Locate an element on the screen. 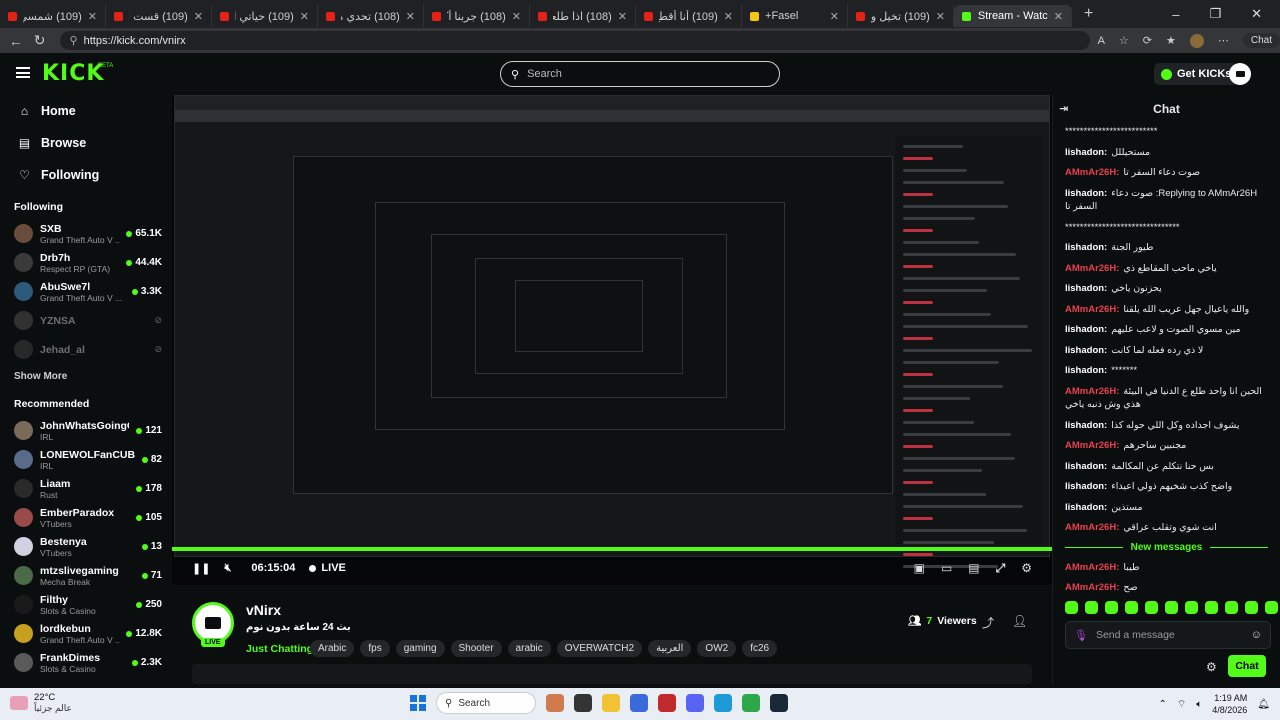 The image size is (1280, 720). emoji-icon: ☺ is located at coordinates (1256, 635).